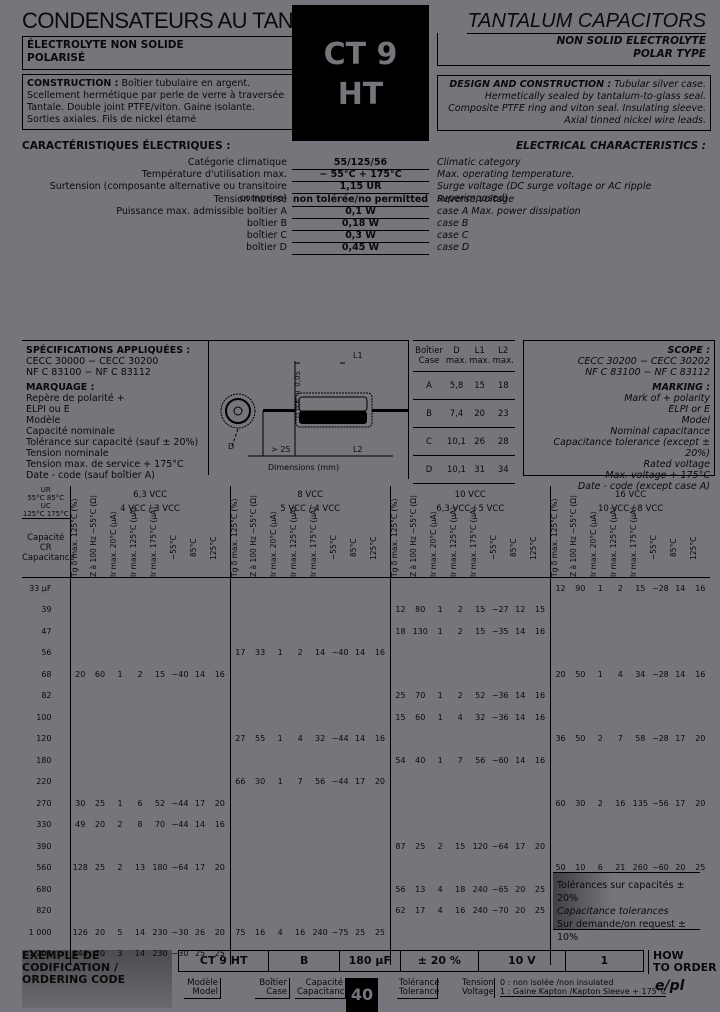 This screenshot has height=1012, width=720. I want to click on table-cell: 54, so click(400, 760).